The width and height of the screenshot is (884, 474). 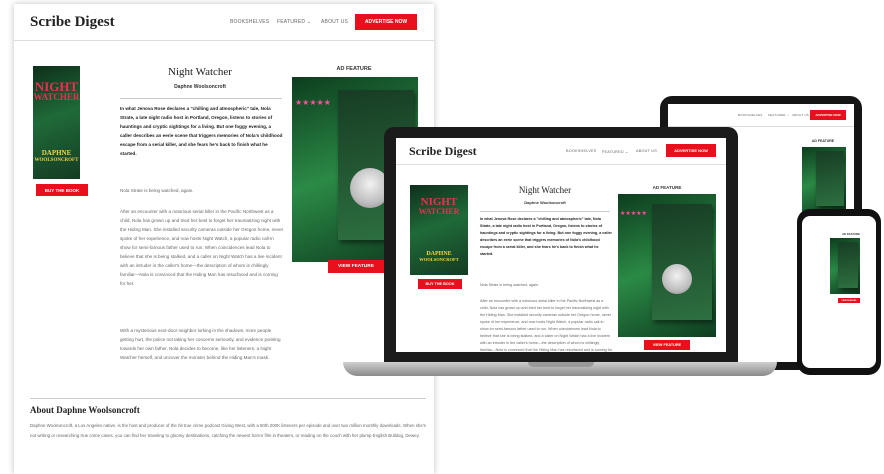 What do you see at coordinates (561, 364) in the screenshot?
I see `laptop-notch` at bounding box center [561, 364].